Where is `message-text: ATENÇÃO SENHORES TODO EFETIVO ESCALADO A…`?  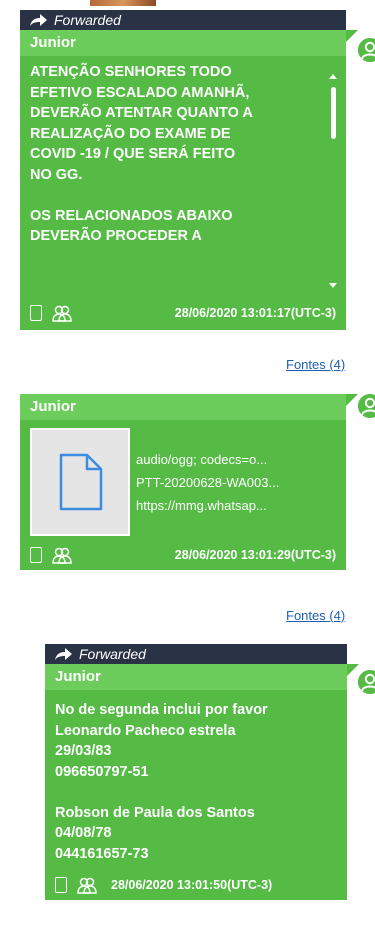 message-text: ATENÇÃO SENHORES TODO EFETIVO ESCALADO A… is located at coordinates (141, 154).